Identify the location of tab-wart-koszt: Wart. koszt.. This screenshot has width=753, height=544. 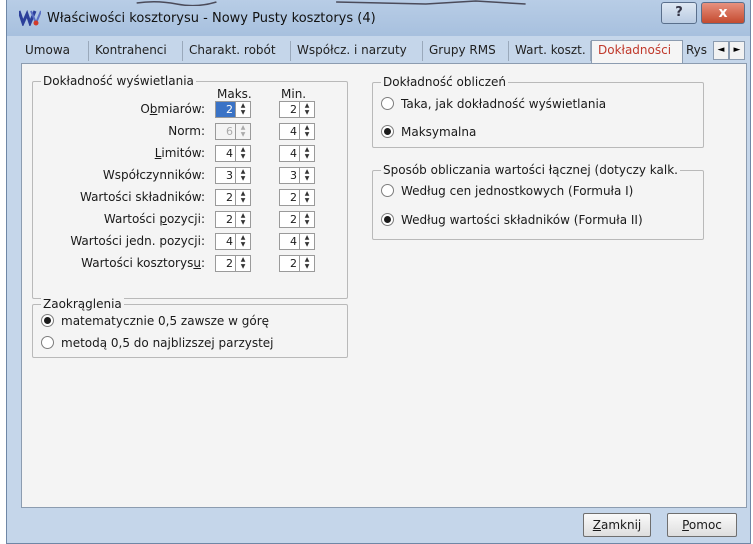
(550, 51).